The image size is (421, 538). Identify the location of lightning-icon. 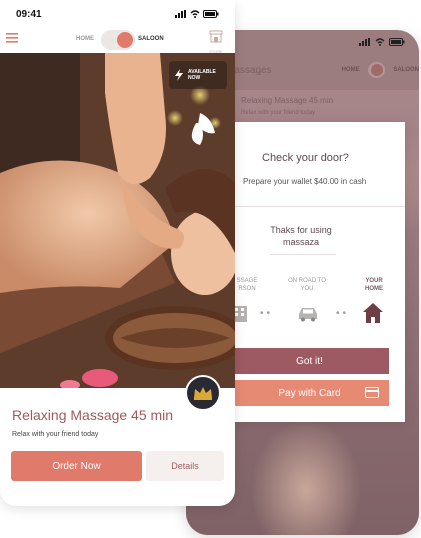
(179, 75).